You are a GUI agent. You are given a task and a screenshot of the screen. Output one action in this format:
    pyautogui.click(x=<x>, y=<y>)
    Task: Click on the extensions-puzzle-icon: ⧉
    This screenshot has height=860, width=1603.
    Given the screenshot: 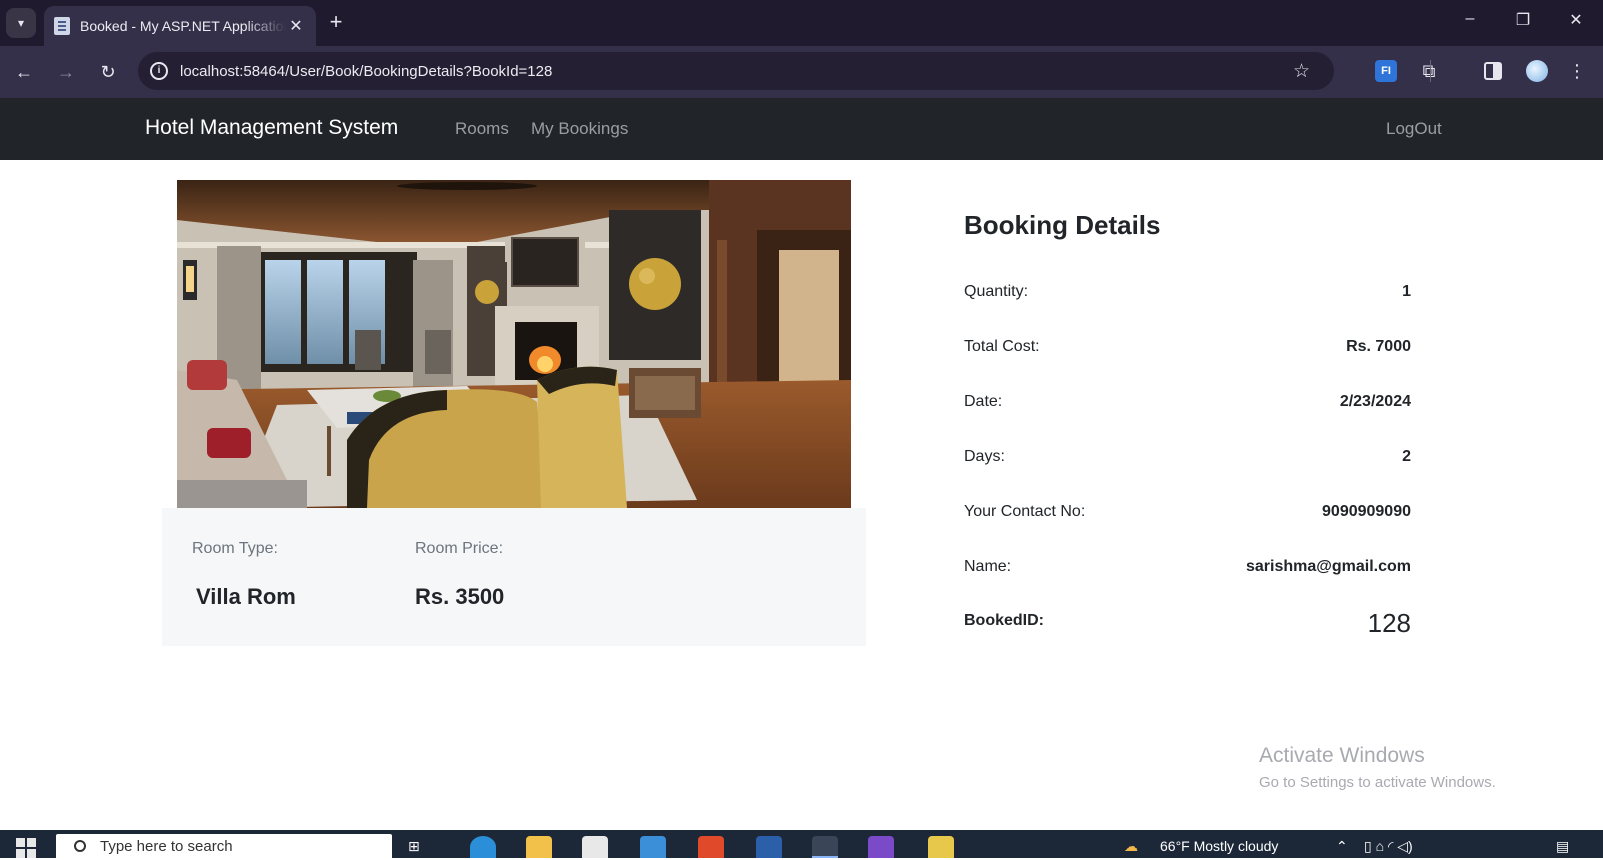 What is the action you would take?
    pyautogui.click(x=1429, y=71)
    